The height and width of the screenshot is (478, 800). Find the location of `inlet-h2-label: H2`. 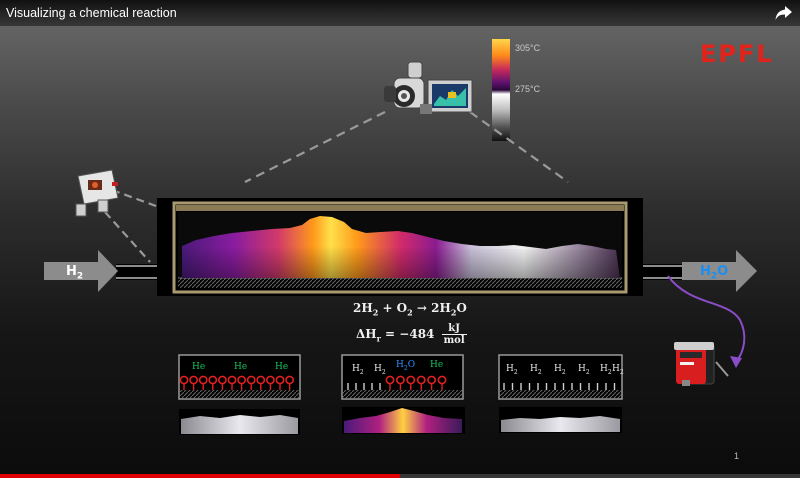

inlet-h2-label: H2 is located at coordinates (75, 273).